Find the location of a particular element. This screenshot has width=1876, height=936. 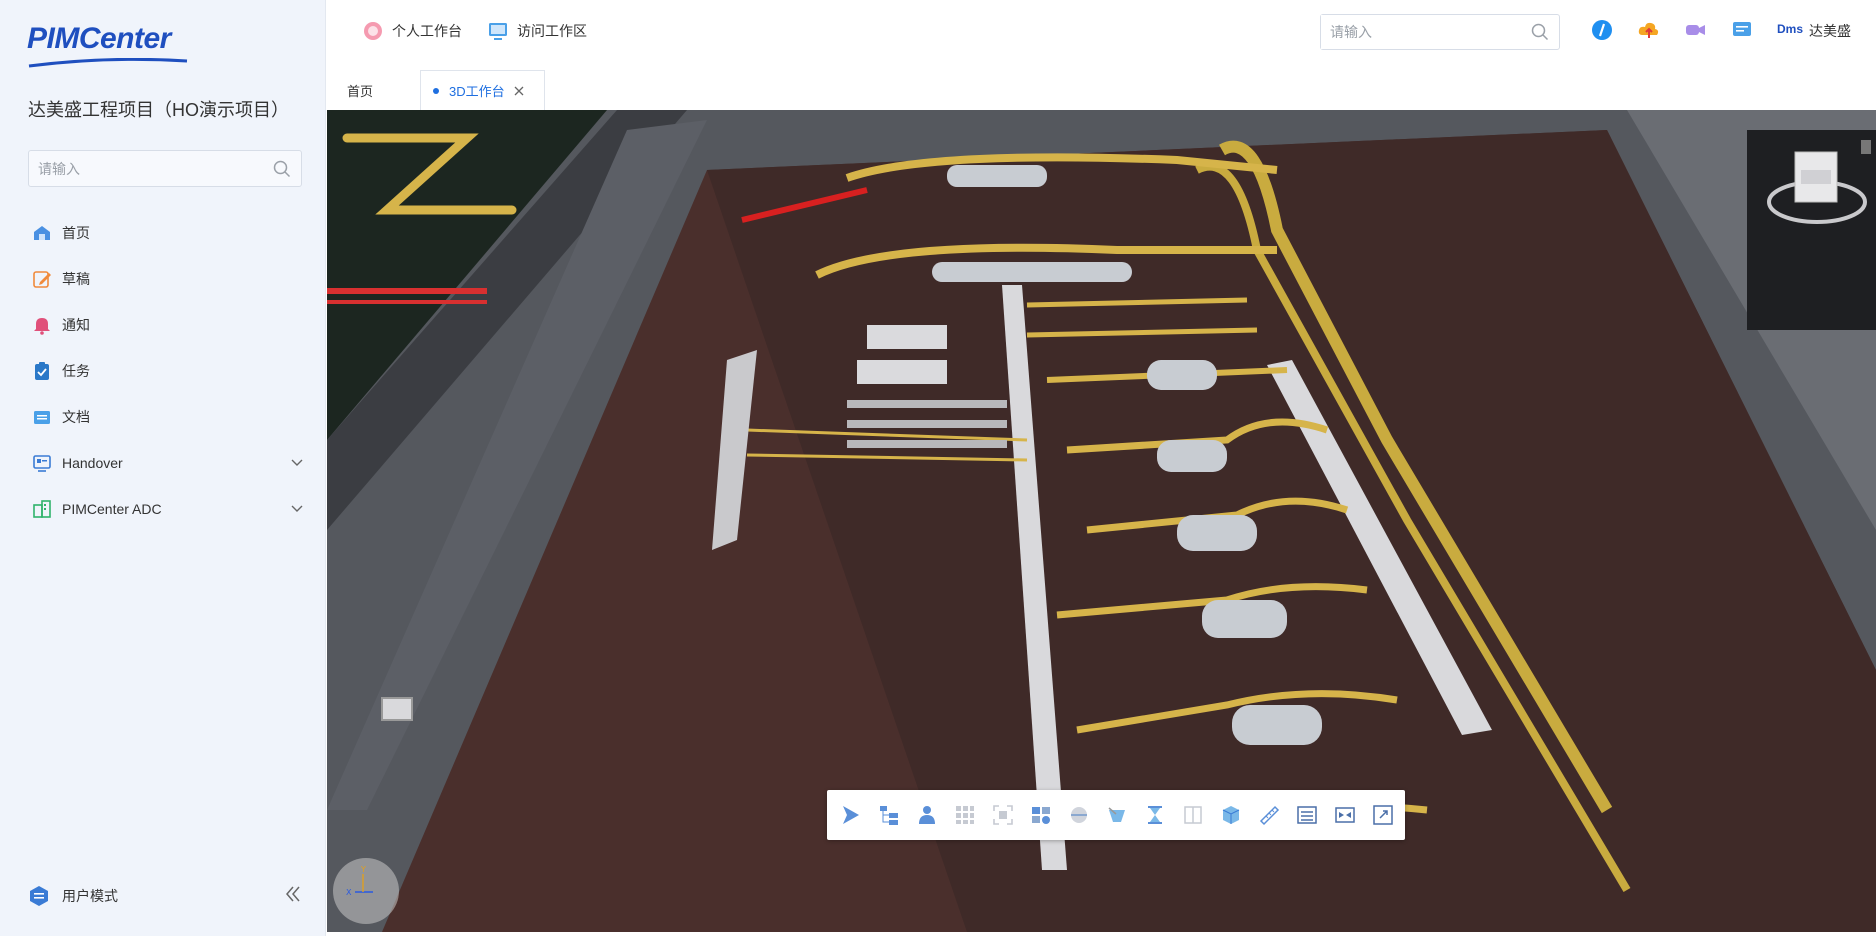

select-icon is located at coordinates (851, 815).